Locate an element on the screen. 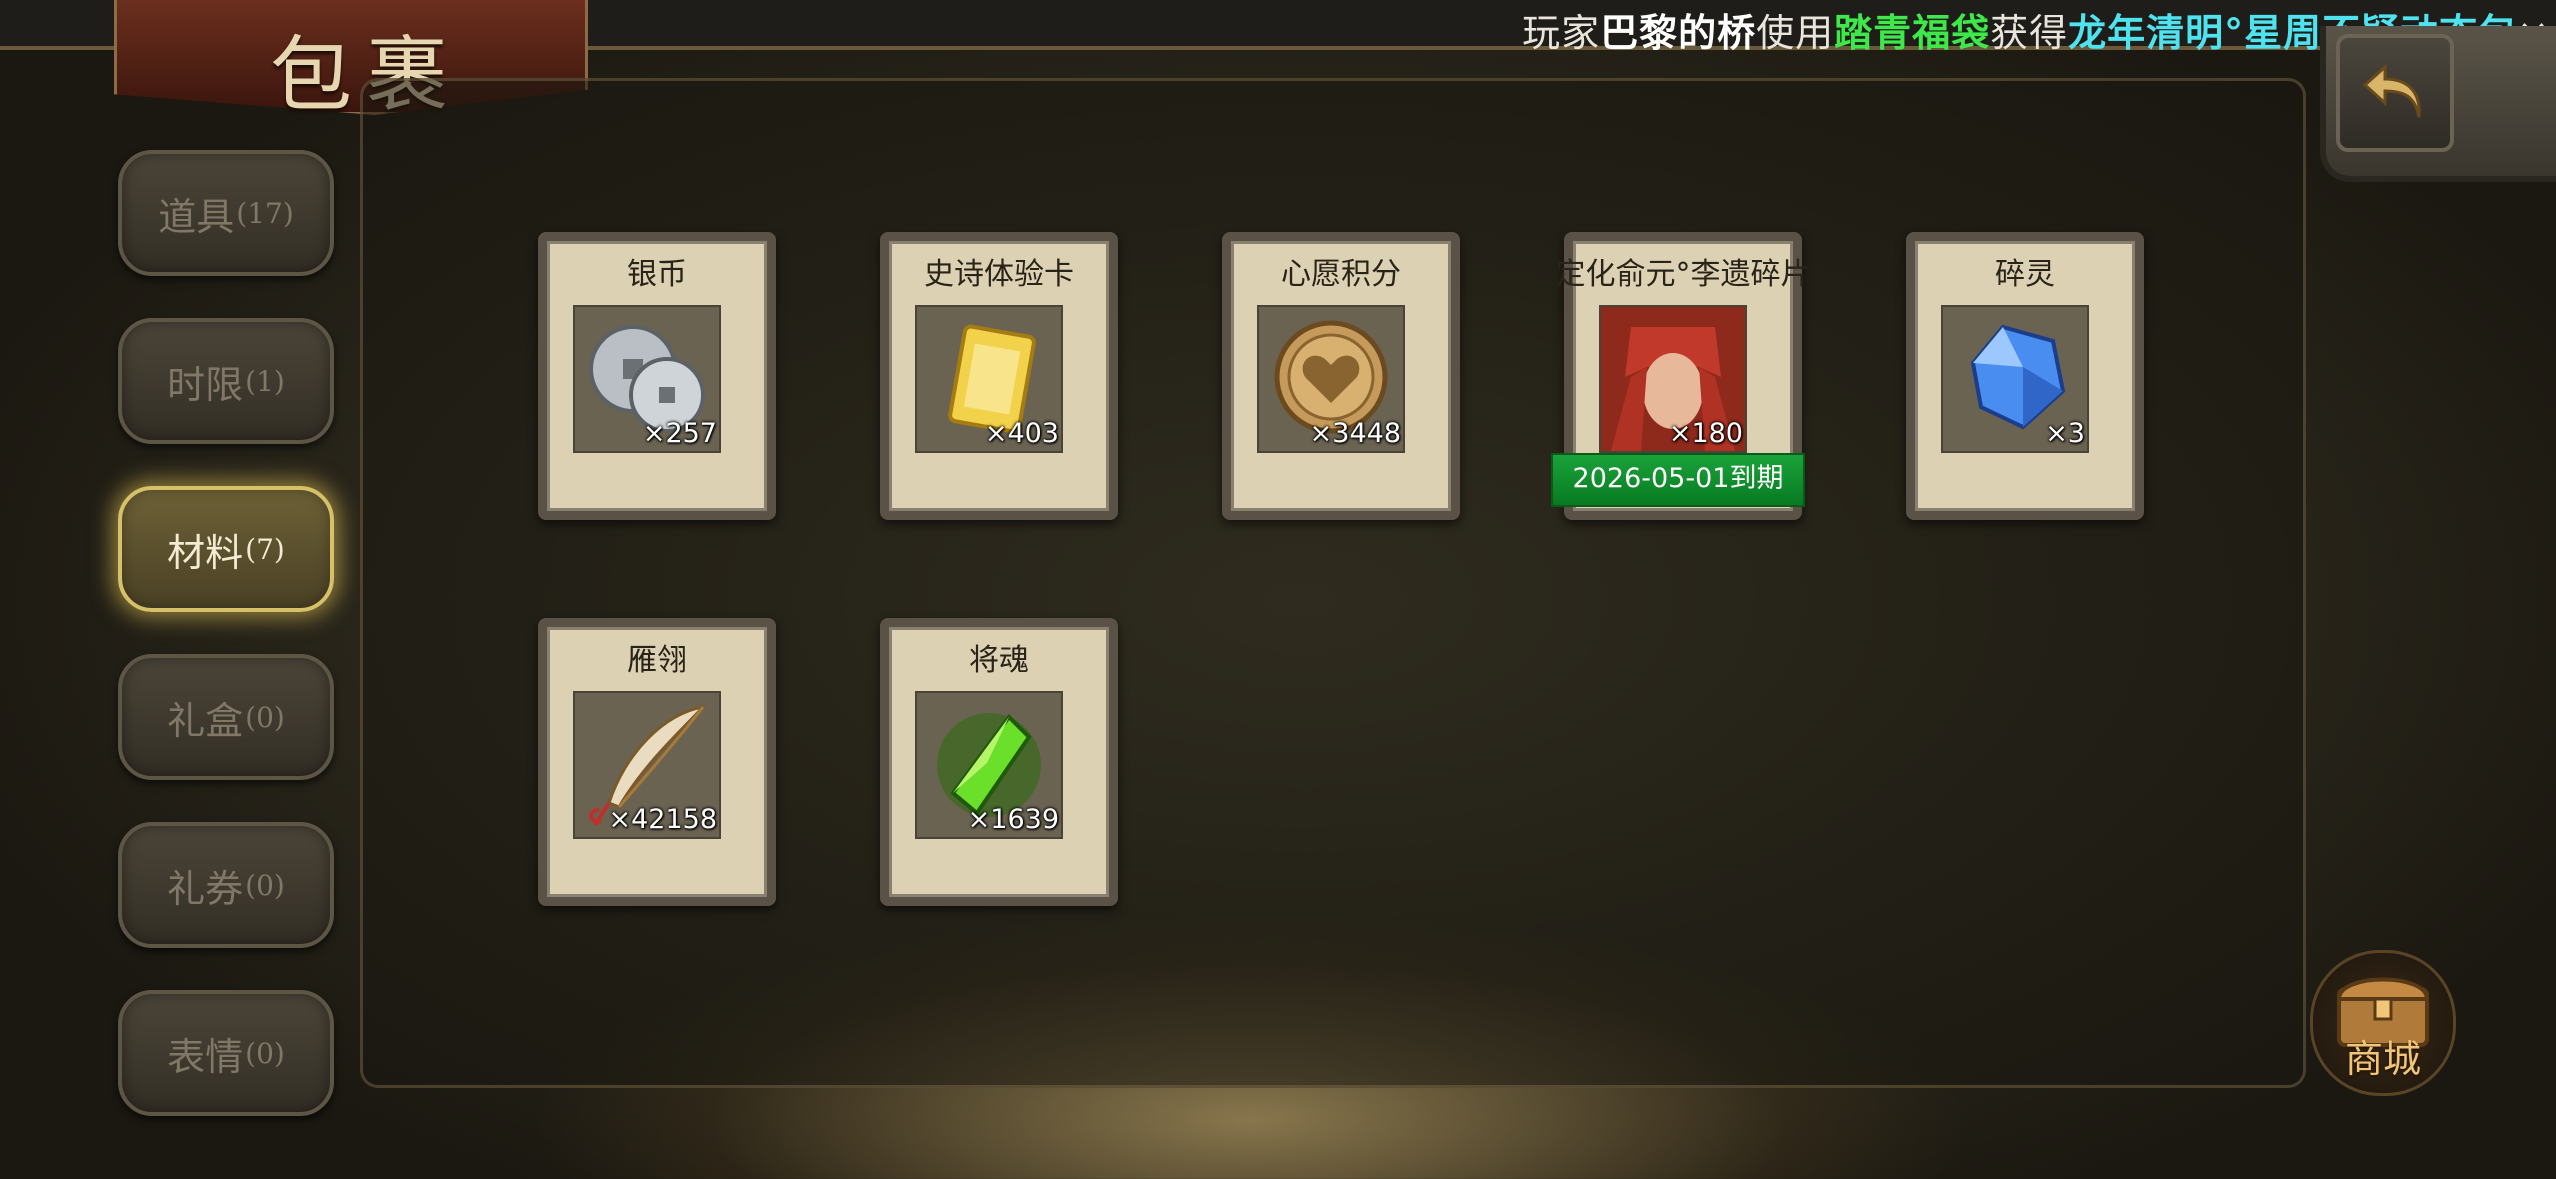 The height and width of the screenshot is (1179, 2556). tab-count: (7) is located at coordinates (265, 549).